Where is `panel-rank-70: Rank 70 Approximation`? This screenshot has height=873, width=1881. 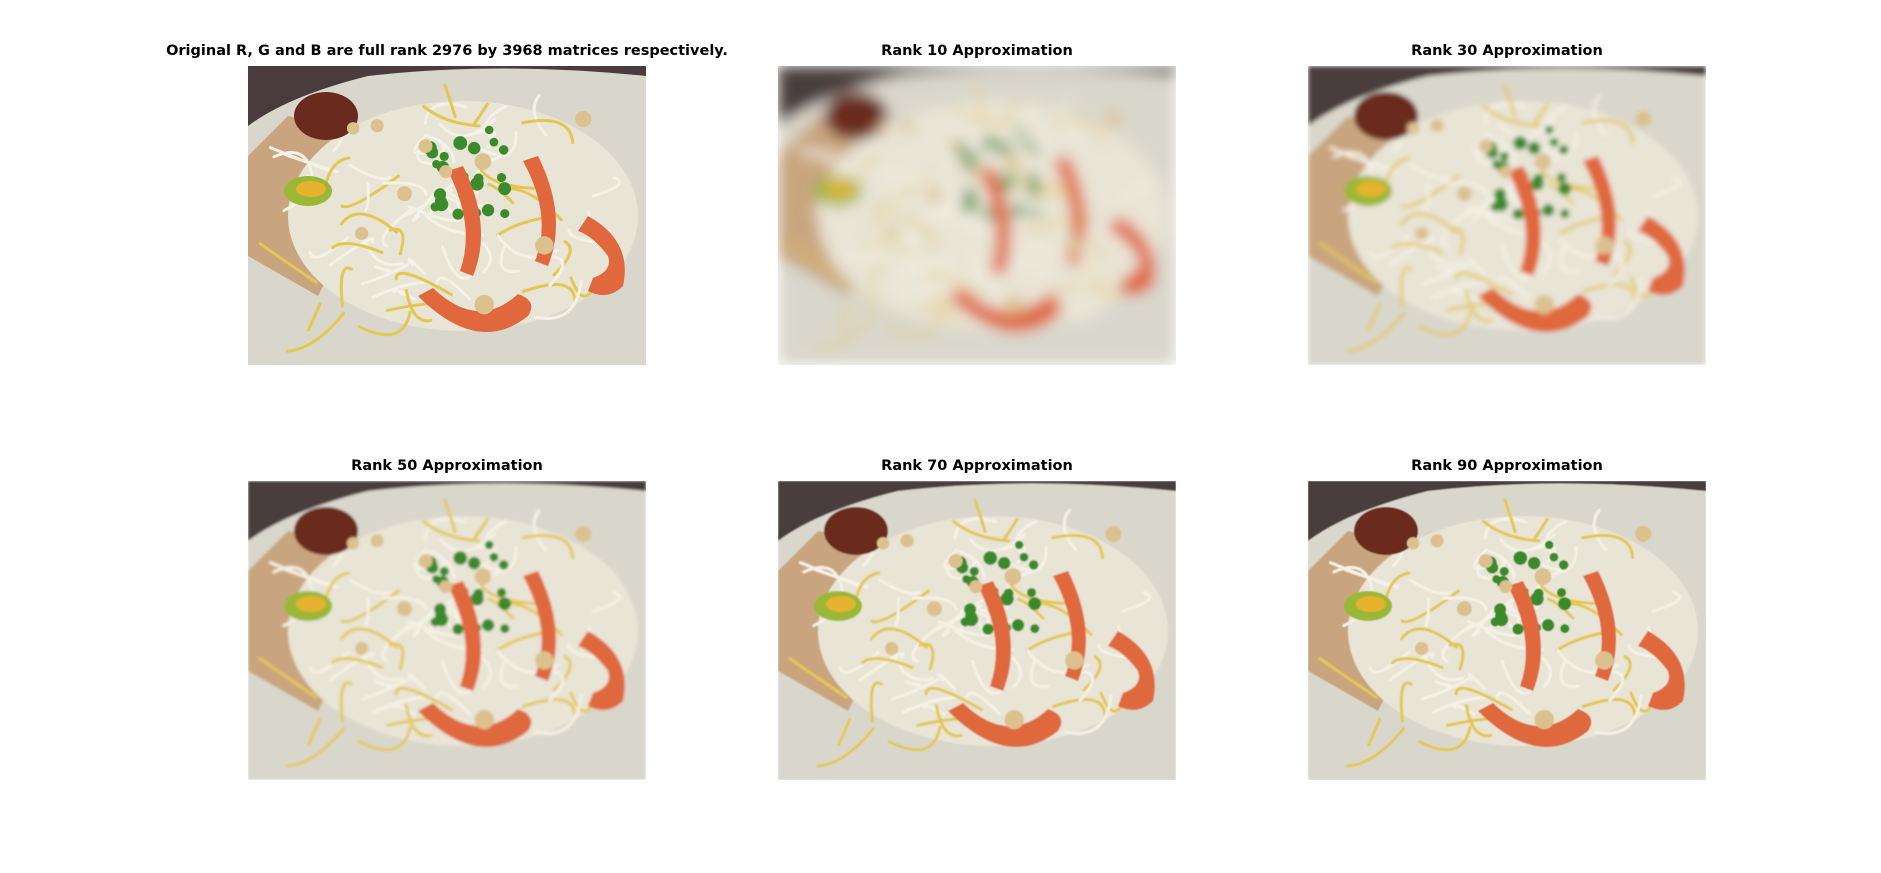 panel-rank-70: Rank 70 Approximation is located at coordinates (977, 619).